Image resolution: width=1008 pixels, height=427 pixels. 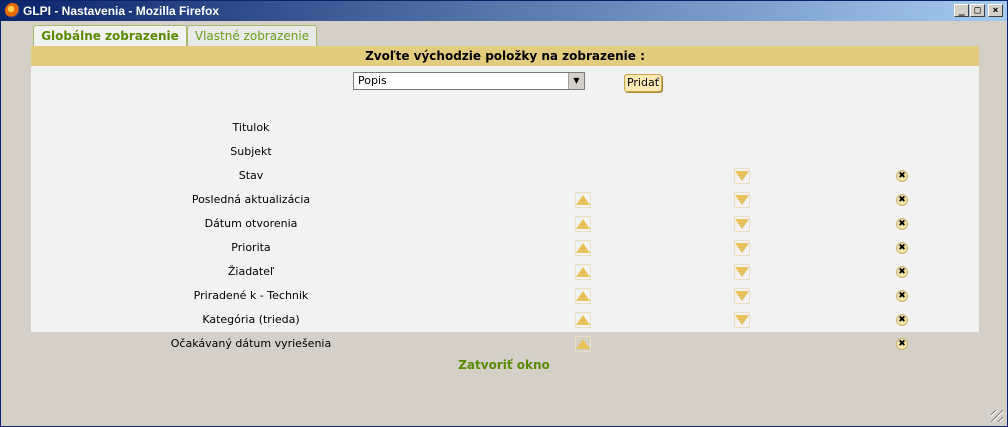 I want to click on field-row: Kategória (trieda) ✖, so click(x=505, y=320).